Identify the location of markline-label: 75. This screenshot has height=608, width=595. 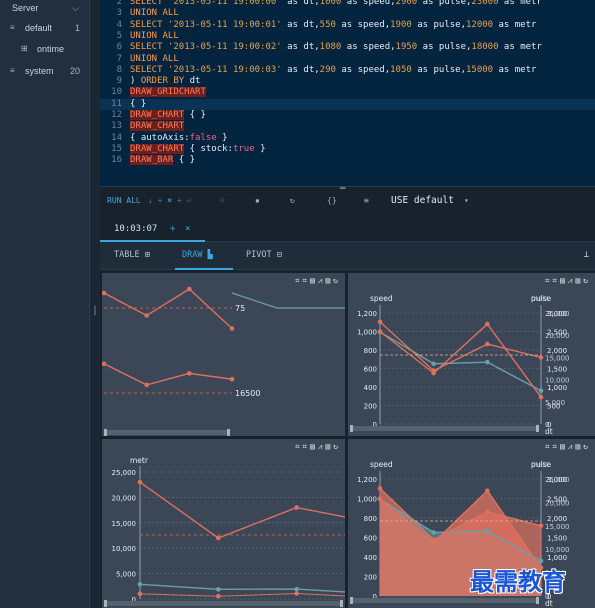
(240, 308).